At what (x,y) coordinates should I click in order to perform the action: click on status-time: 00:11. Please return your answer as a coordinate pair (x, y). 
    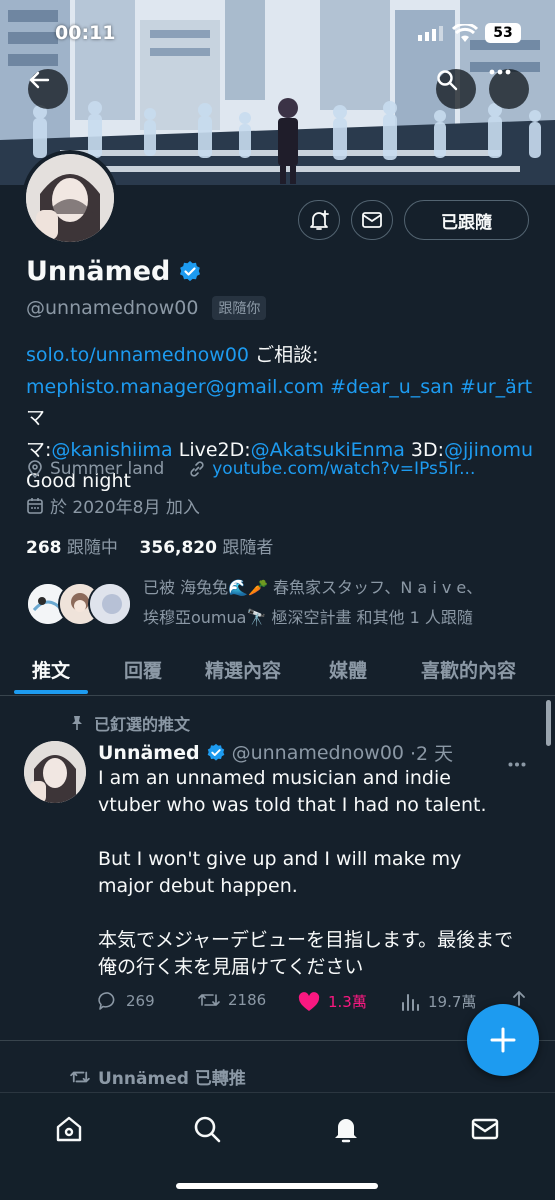
    Looking at the image, I should click on (85, 33).